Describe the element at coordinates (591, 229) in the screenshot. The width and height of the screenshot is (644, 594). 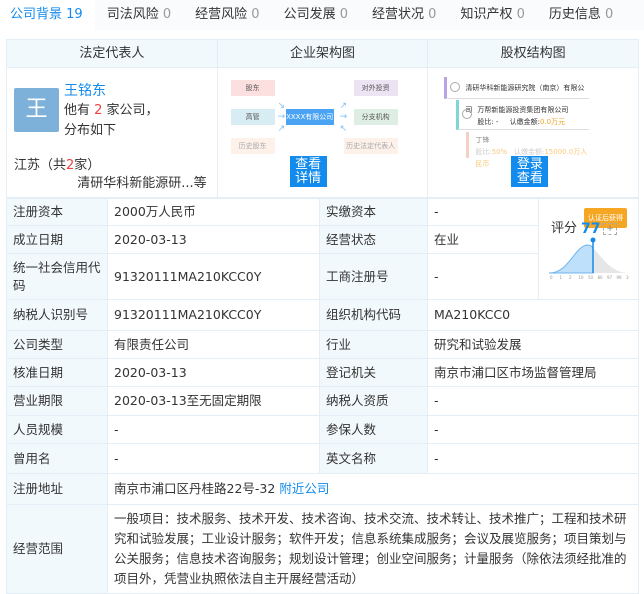
I see `score-value: 77` at that location.